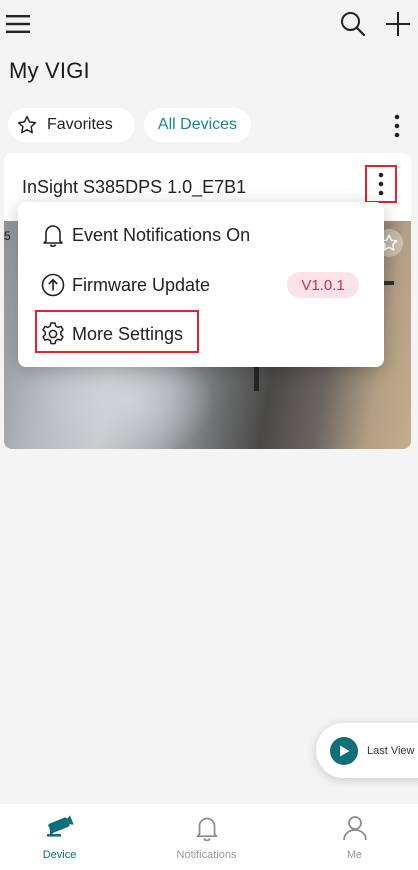  What do you see at coordinates (18, 24) in the screenshot?
I see `hamburger-menu-icon` at bounding box center [18, 24].